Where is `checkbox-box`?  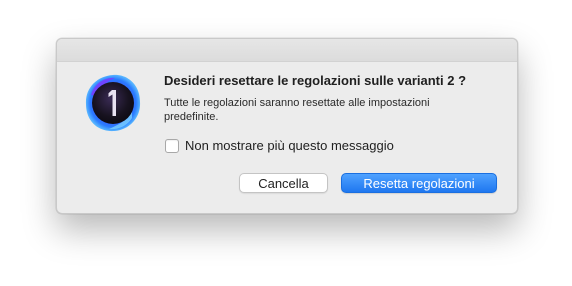 checkbox-box is located at coordinates (172, 145).